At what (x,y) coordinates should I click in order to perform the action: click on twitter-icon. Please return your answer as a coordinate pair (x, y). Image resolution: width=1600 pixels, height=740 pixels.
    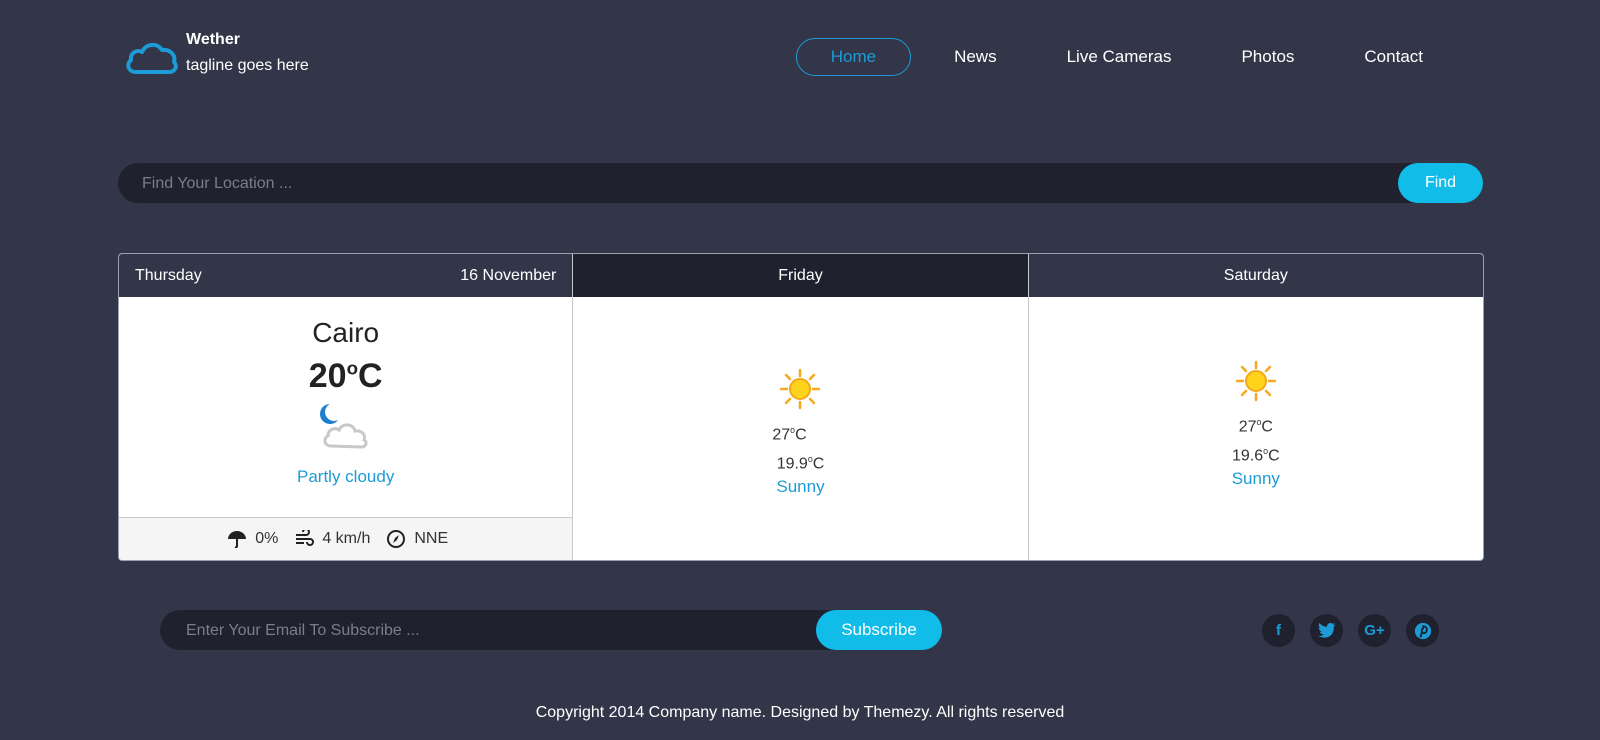
    Looking at the image, I should click on (1326, 630).